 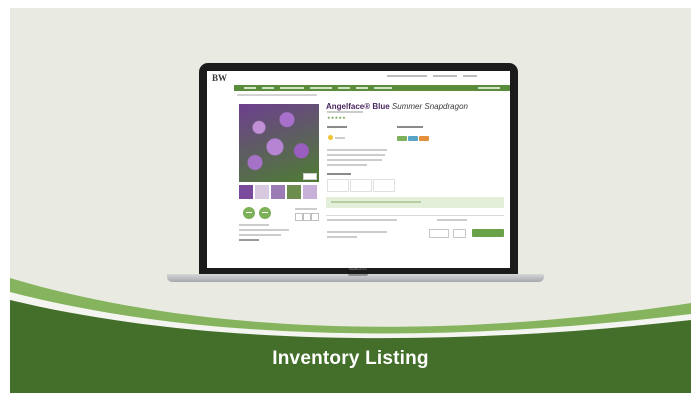 I want to click on laptop-notch, so click(x=358, y=275).